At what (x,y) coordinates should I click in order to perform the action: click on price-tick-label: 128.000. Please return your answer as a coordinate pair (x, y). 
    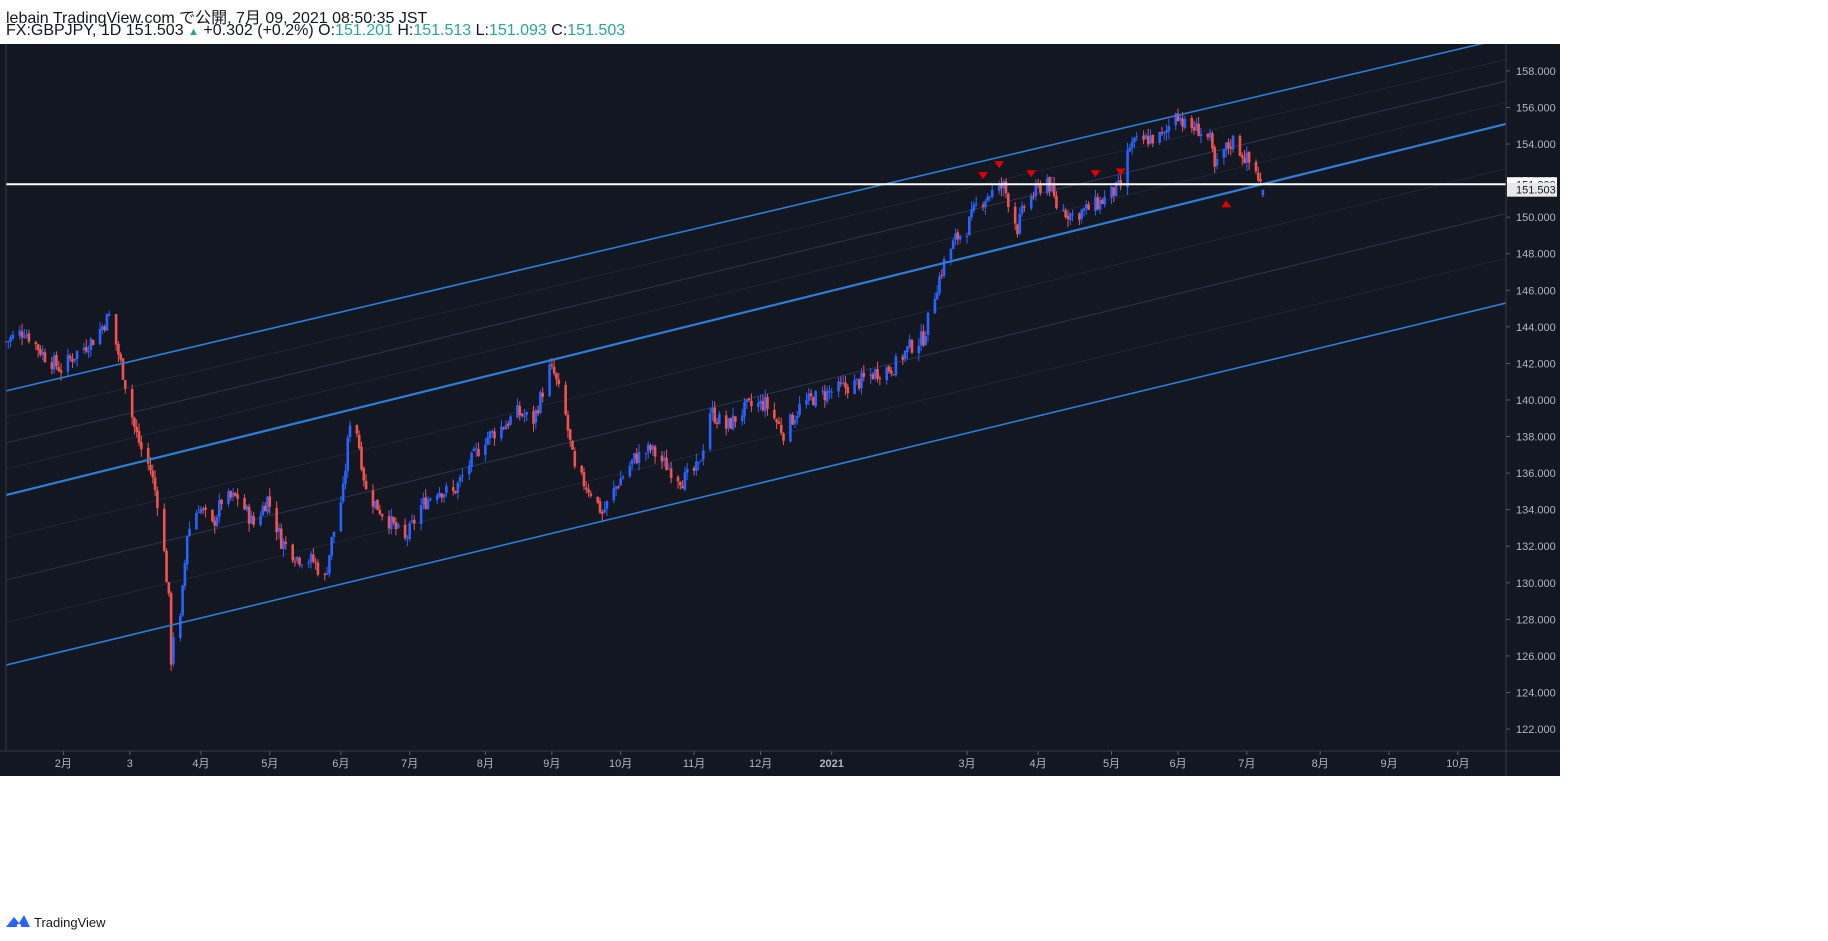
    Looking at the image, I should click on (1536, 620).